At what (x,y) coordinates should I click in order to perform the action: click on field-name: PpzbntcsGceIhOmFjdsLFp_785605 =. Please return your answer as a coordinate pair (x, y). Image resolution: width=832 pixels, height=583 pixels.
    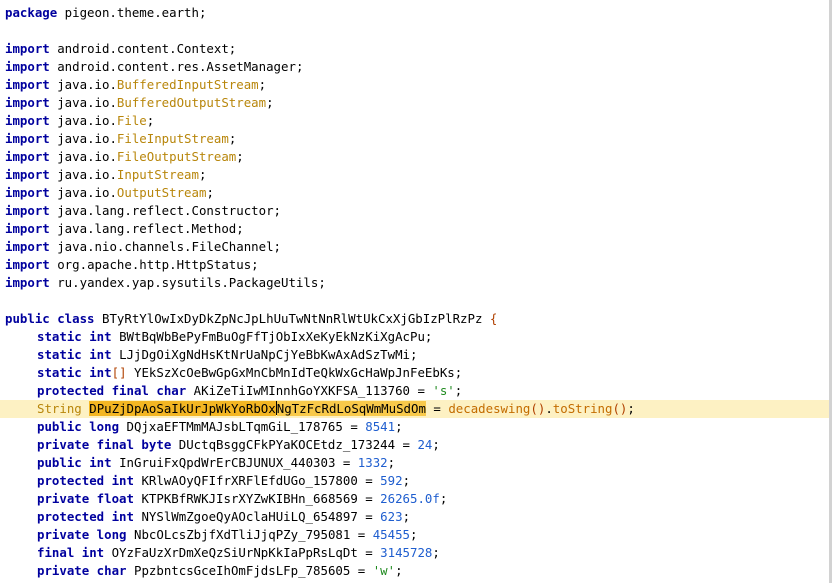
    Looking at the image, I should click on (249, 570).